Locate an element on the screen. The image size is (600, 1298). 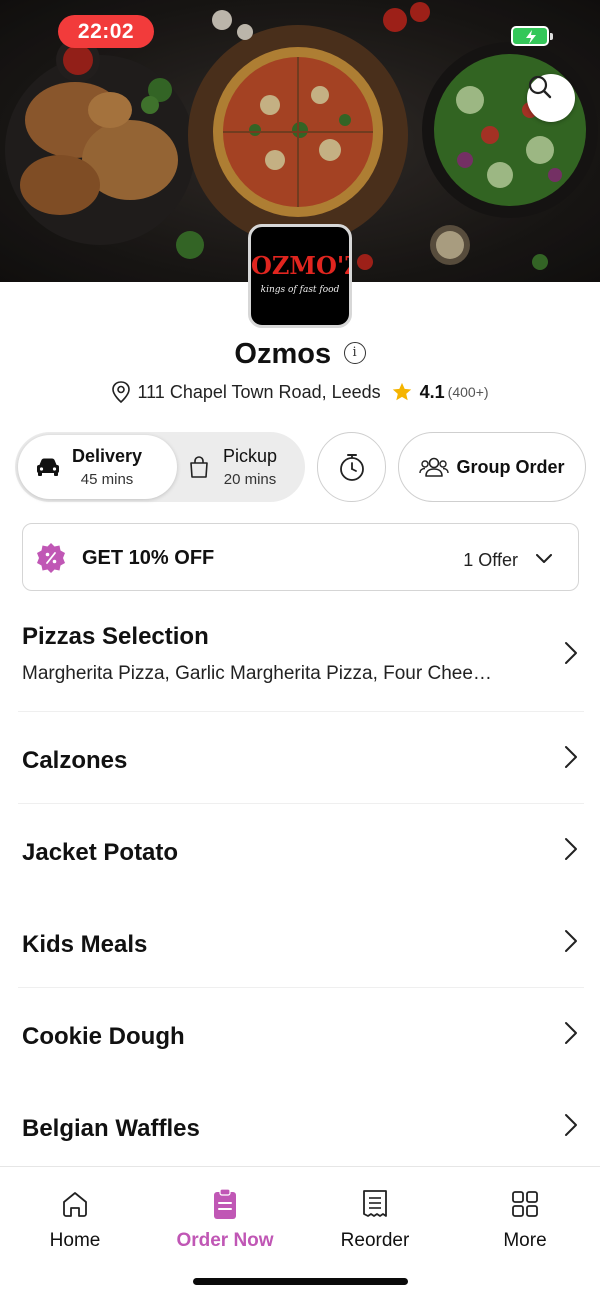
category-name: Pizzas Selection is located at coordinates (115, 636).